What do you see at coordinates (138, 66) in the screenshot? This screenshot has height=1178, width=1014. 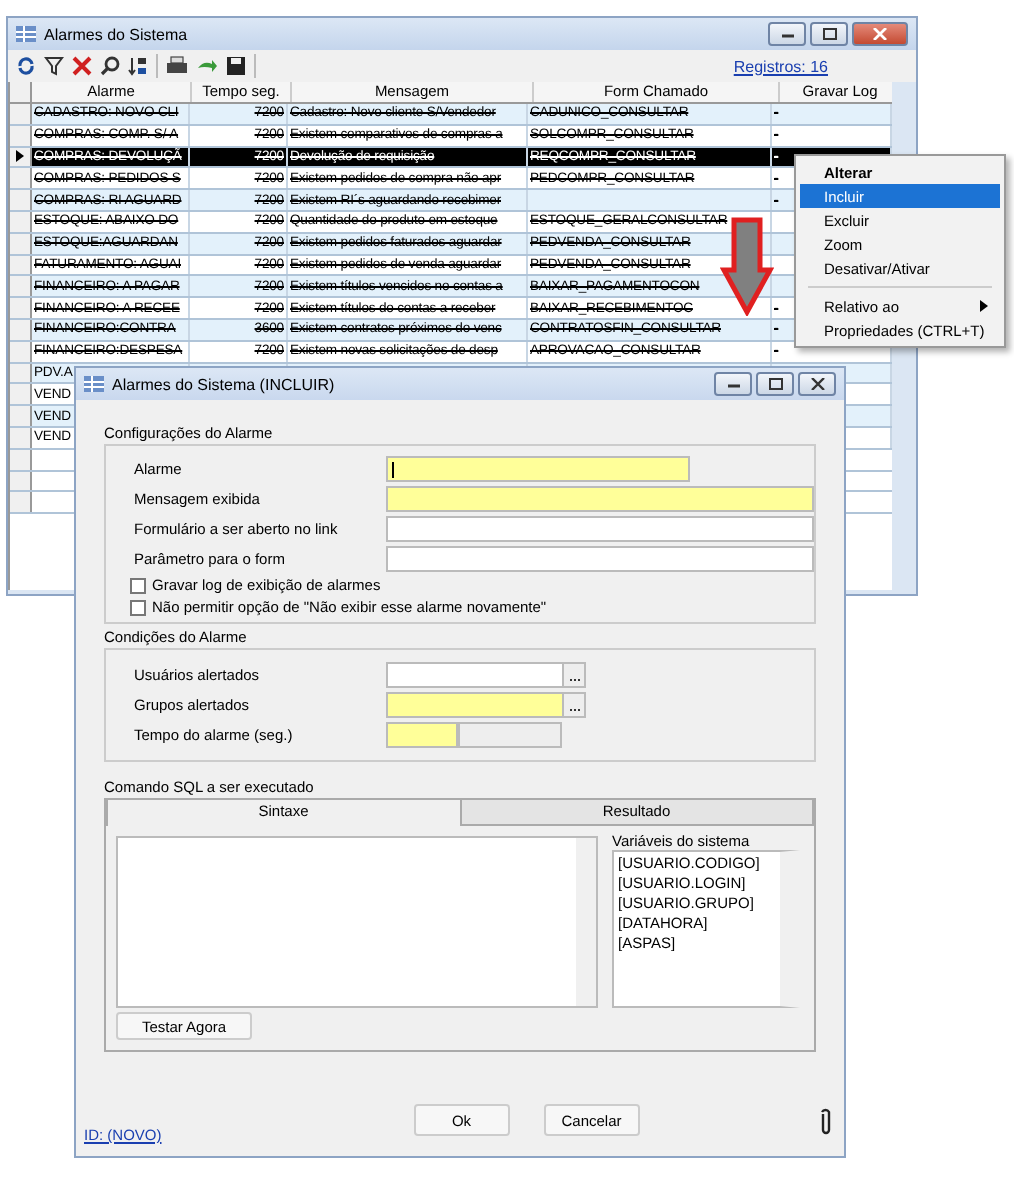 I see `sort-icon` at bounding box center [138, 66].